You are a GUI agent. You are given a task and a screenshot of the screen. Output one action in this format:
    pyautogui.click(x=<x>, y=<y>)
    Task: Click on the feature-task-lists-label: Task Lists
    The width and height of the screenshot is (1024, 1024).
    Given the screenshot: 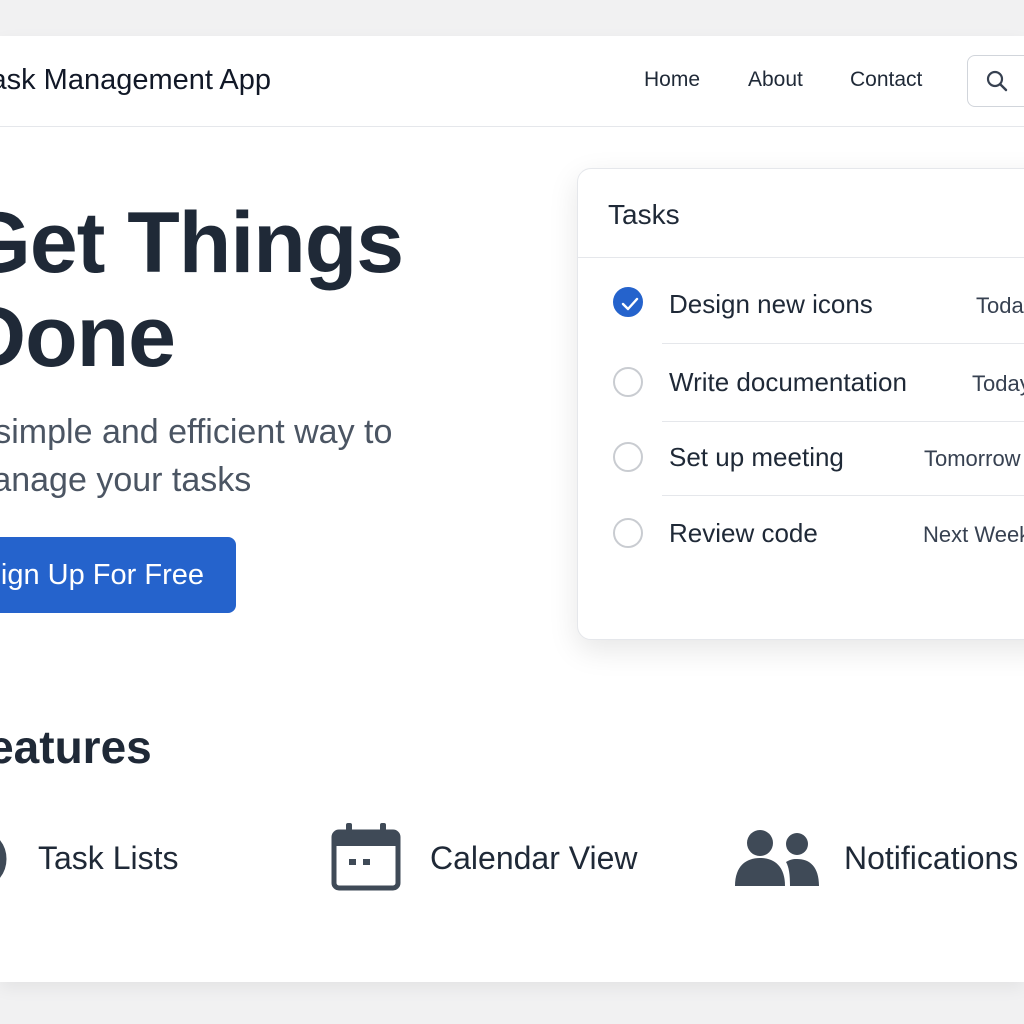 What is the action you would take?
    pyautogui.click(x=108, y=858)
    